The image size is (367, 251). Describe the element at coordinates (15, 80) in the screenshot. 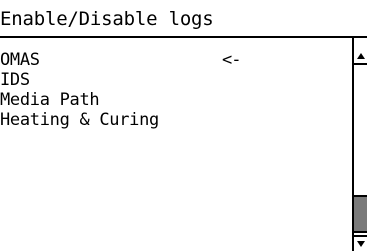

I see `list-item-ids: IDS` at that location.